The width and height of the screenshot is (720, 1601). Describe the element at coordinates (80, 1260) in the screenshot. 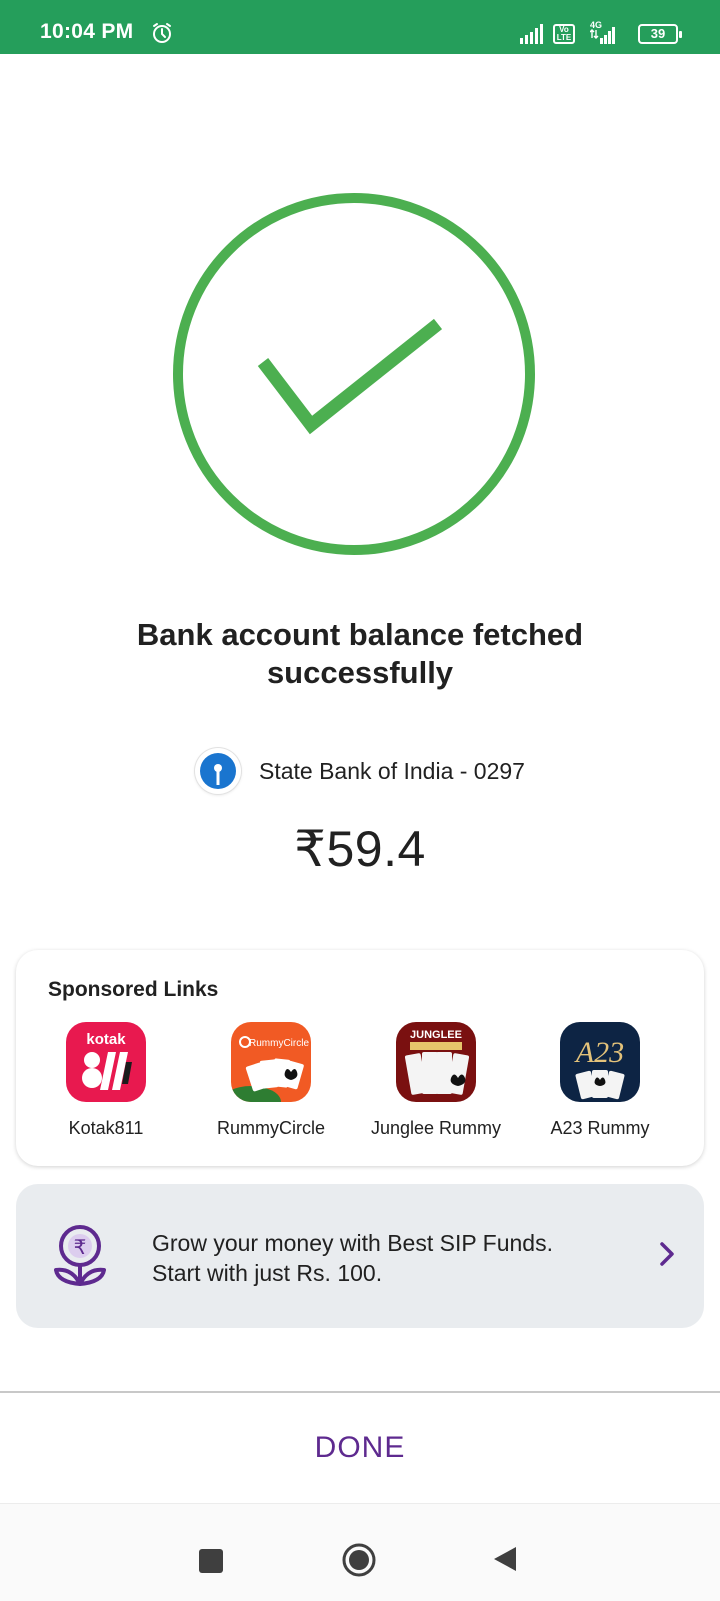

I see `rupee-plant-icon: ₹` at that location.